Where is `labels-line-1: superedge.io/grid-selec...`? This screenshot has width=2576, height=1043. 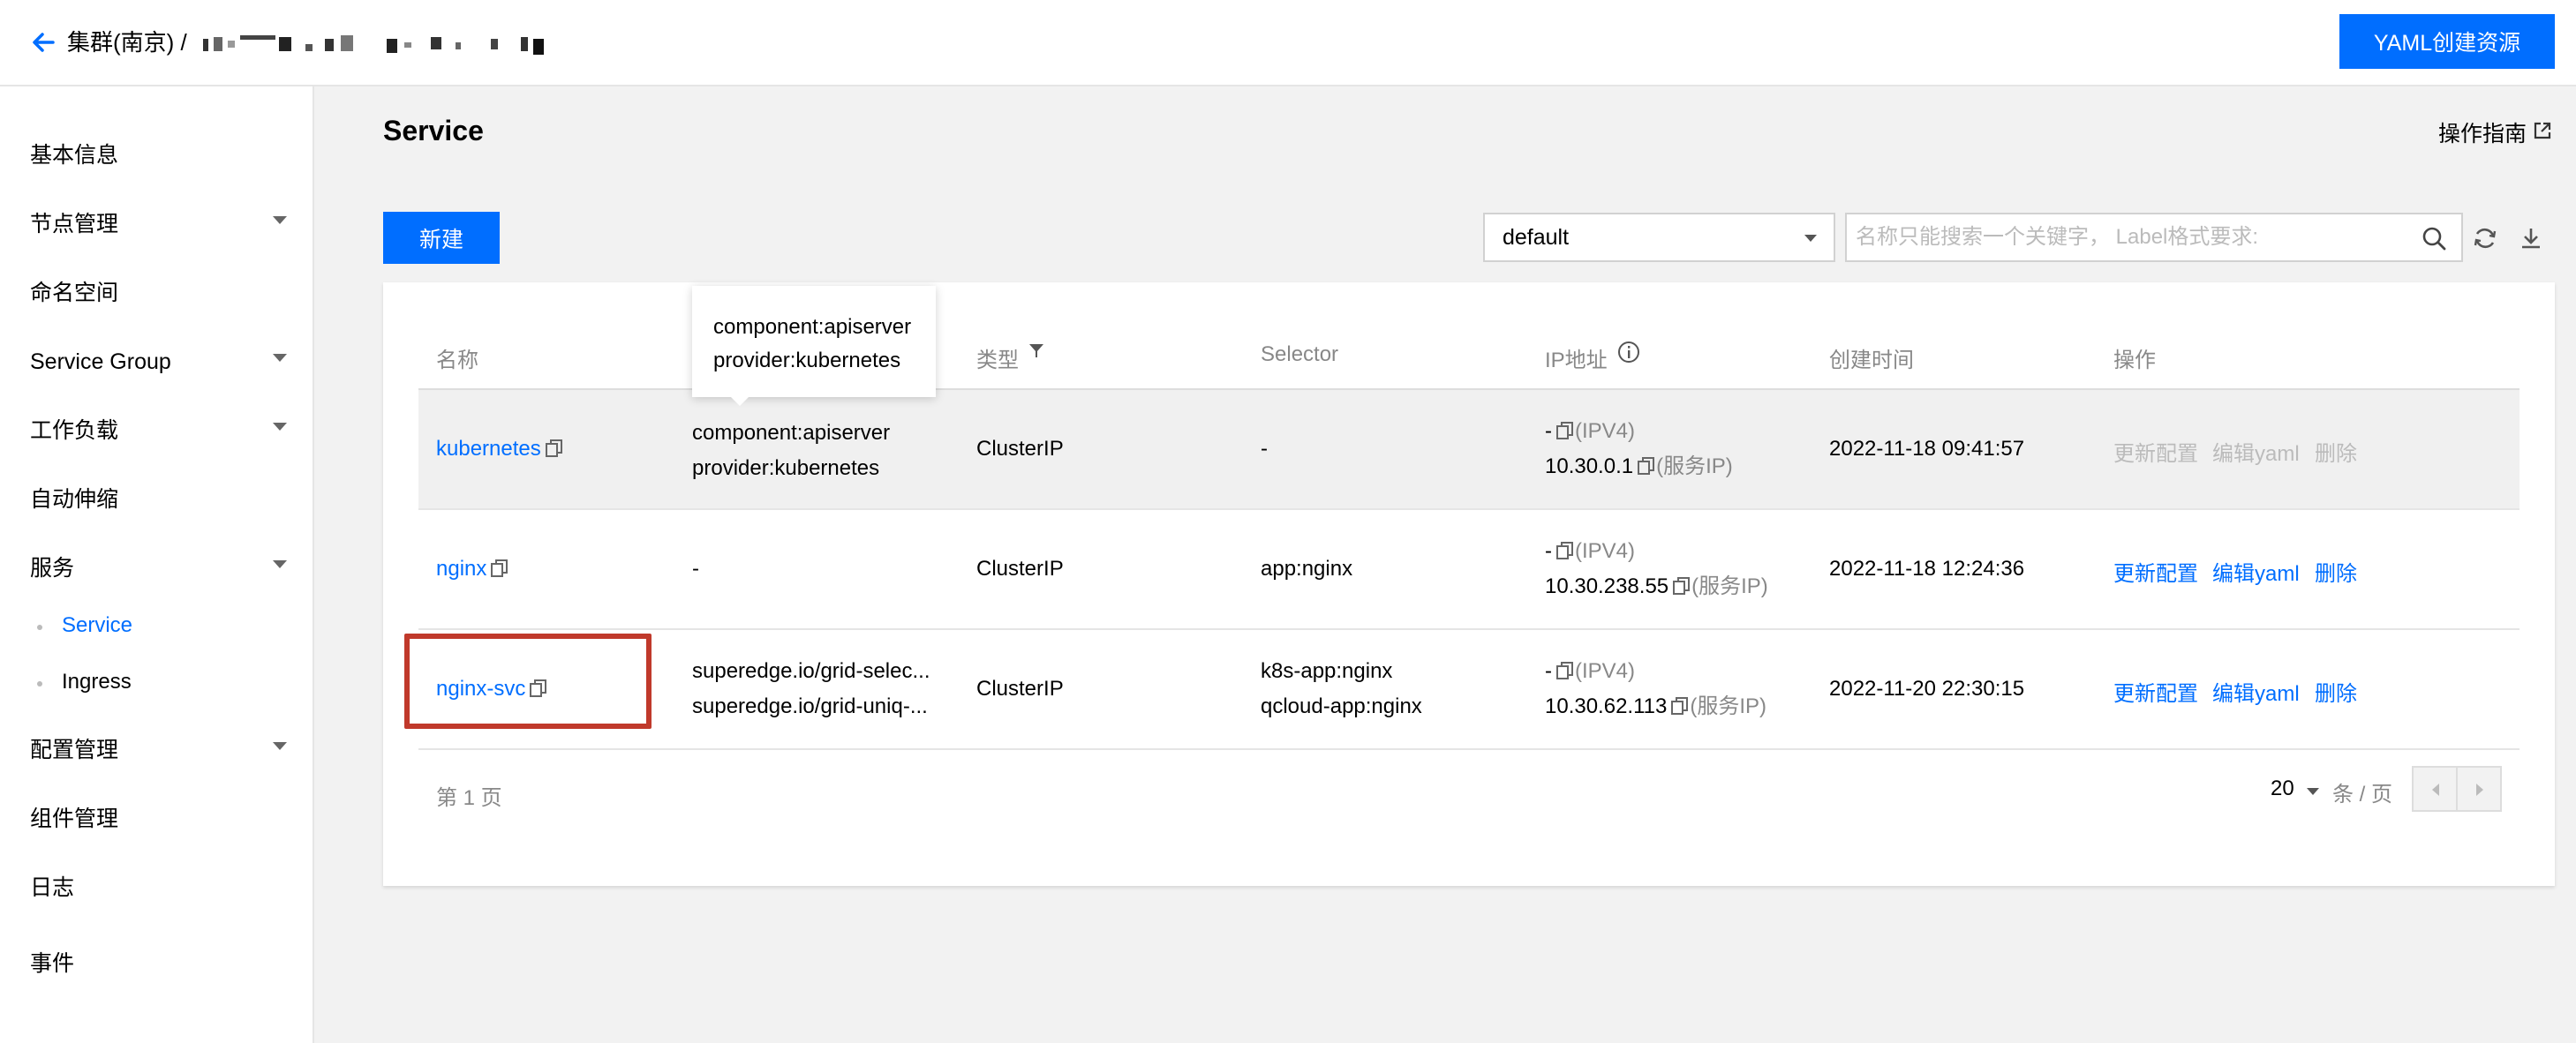 labels-line-1: superedge.io/grid-selec... is located at coordinates (811, 671).